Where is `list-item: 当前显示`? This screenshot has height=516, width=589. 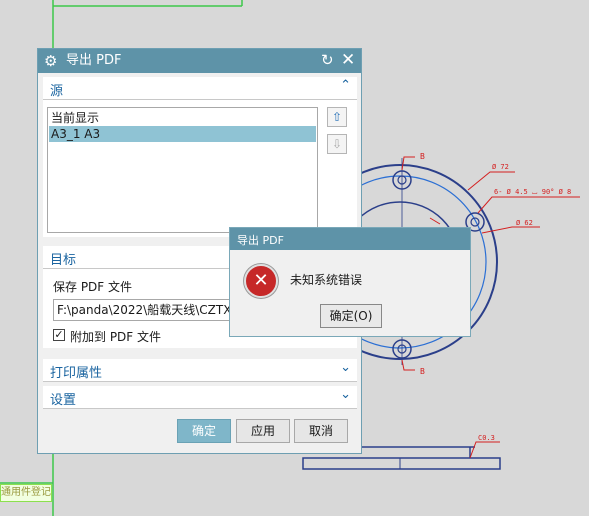
list-item: 当前显示 is located at coordinates (182, 118).